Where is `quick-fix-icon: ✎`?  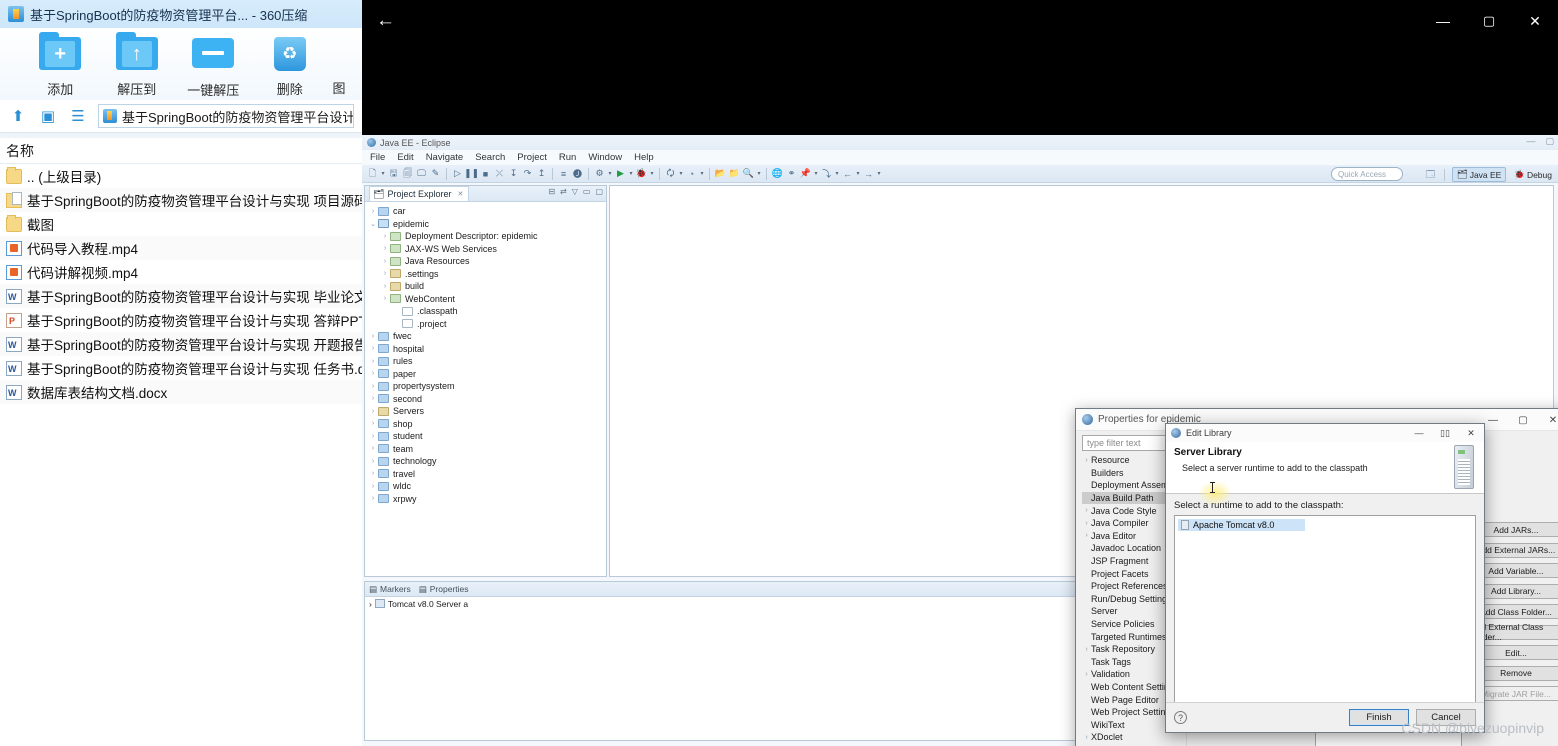
quick-fix-icon: ✎ is located at coordinates (435, 174).